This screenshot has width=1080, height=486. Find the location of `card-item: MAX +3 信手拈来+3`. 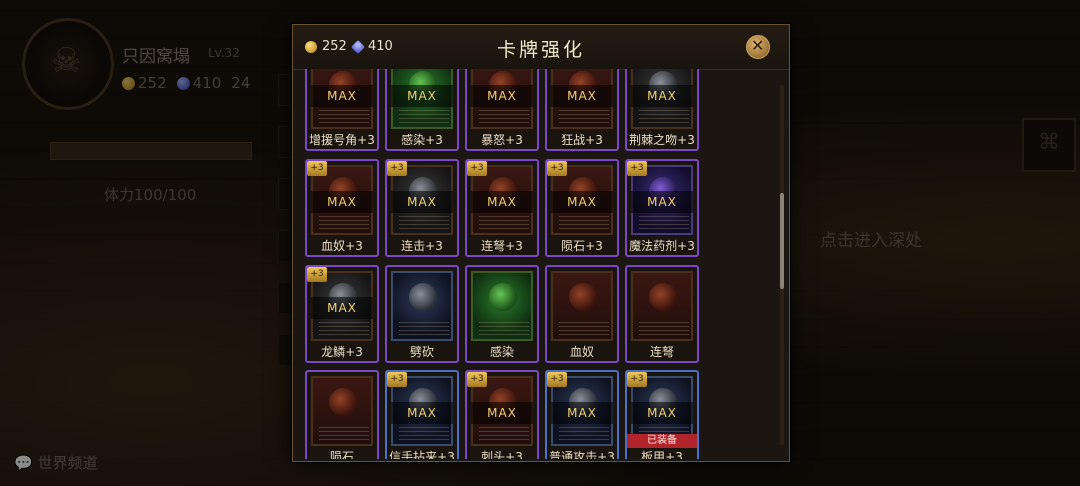

card-item: MAX +3 信手拈来+3 is located at coordinates (422, 414).